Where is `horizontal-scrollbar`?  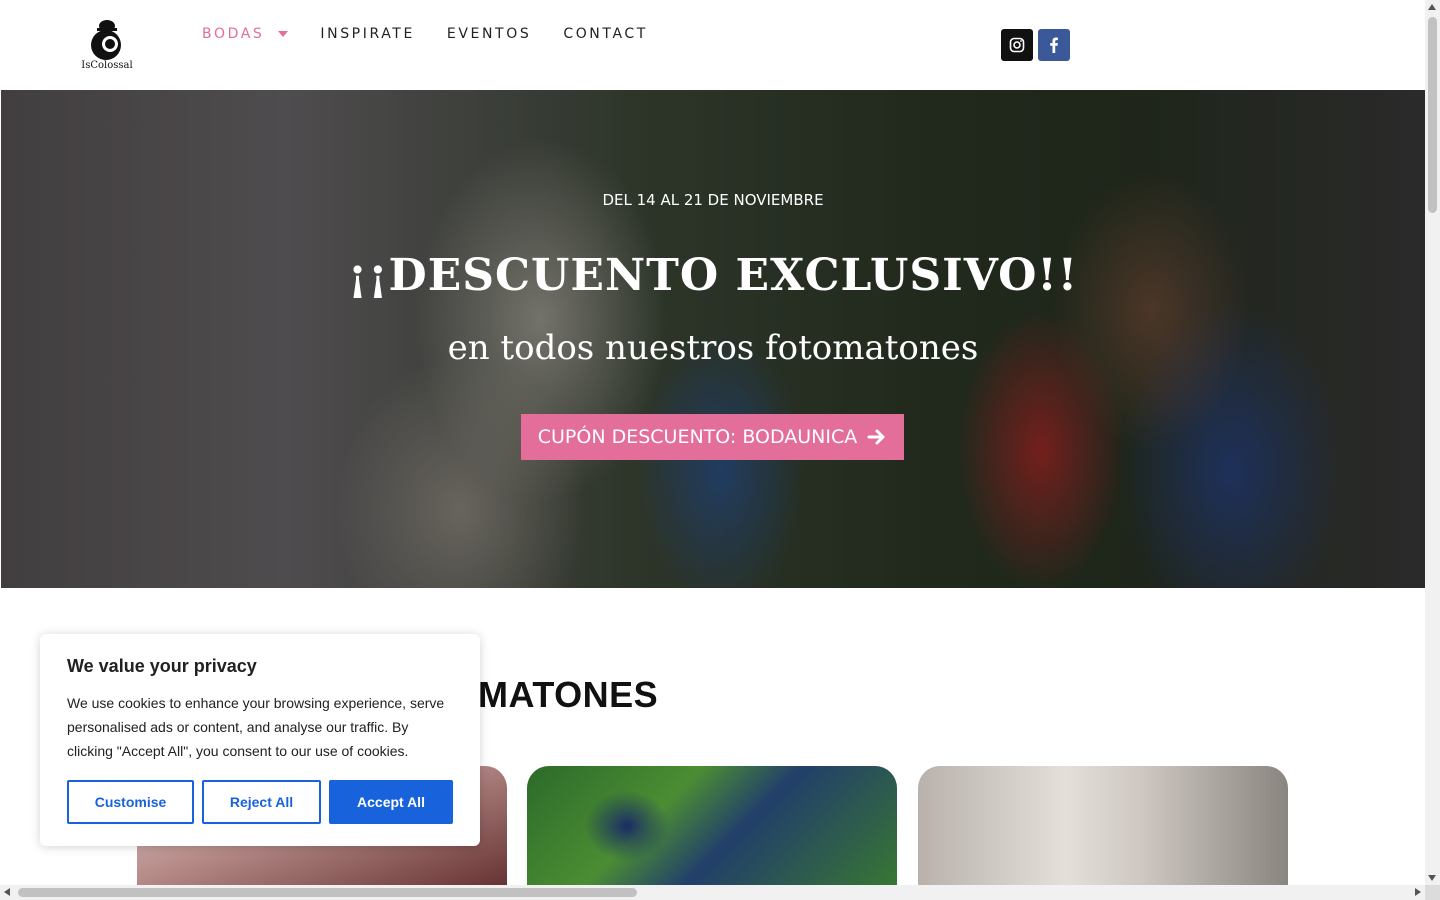
horizontal-scrollbar is located at coordinates (712, 892).